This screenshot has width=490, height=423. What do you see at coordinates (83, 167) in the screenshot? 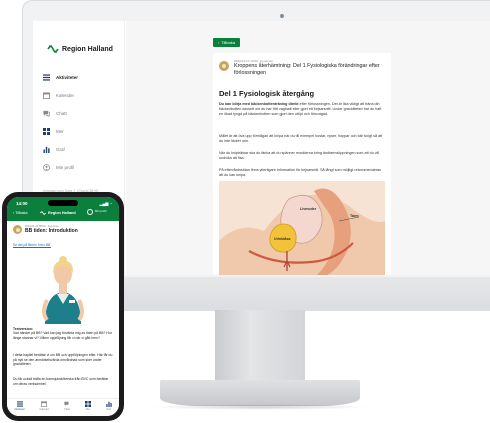
I see `nav-item-min-profil: Min profil` at bounding box center [83, 167].